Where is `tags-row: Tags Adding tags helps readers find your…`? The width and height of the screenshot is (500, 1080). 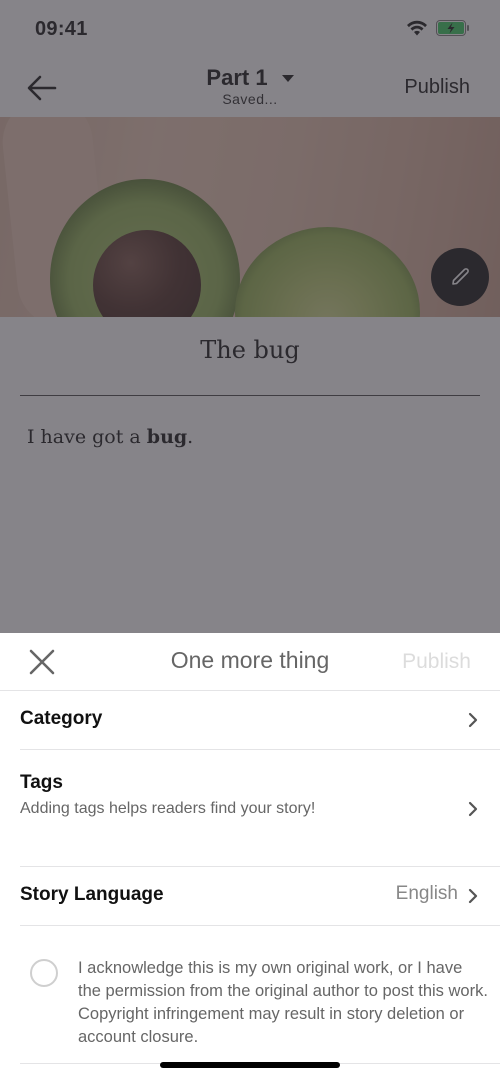
tags-row: Tags Adding tags helps readers find your… is located at coordinates (260, 808).